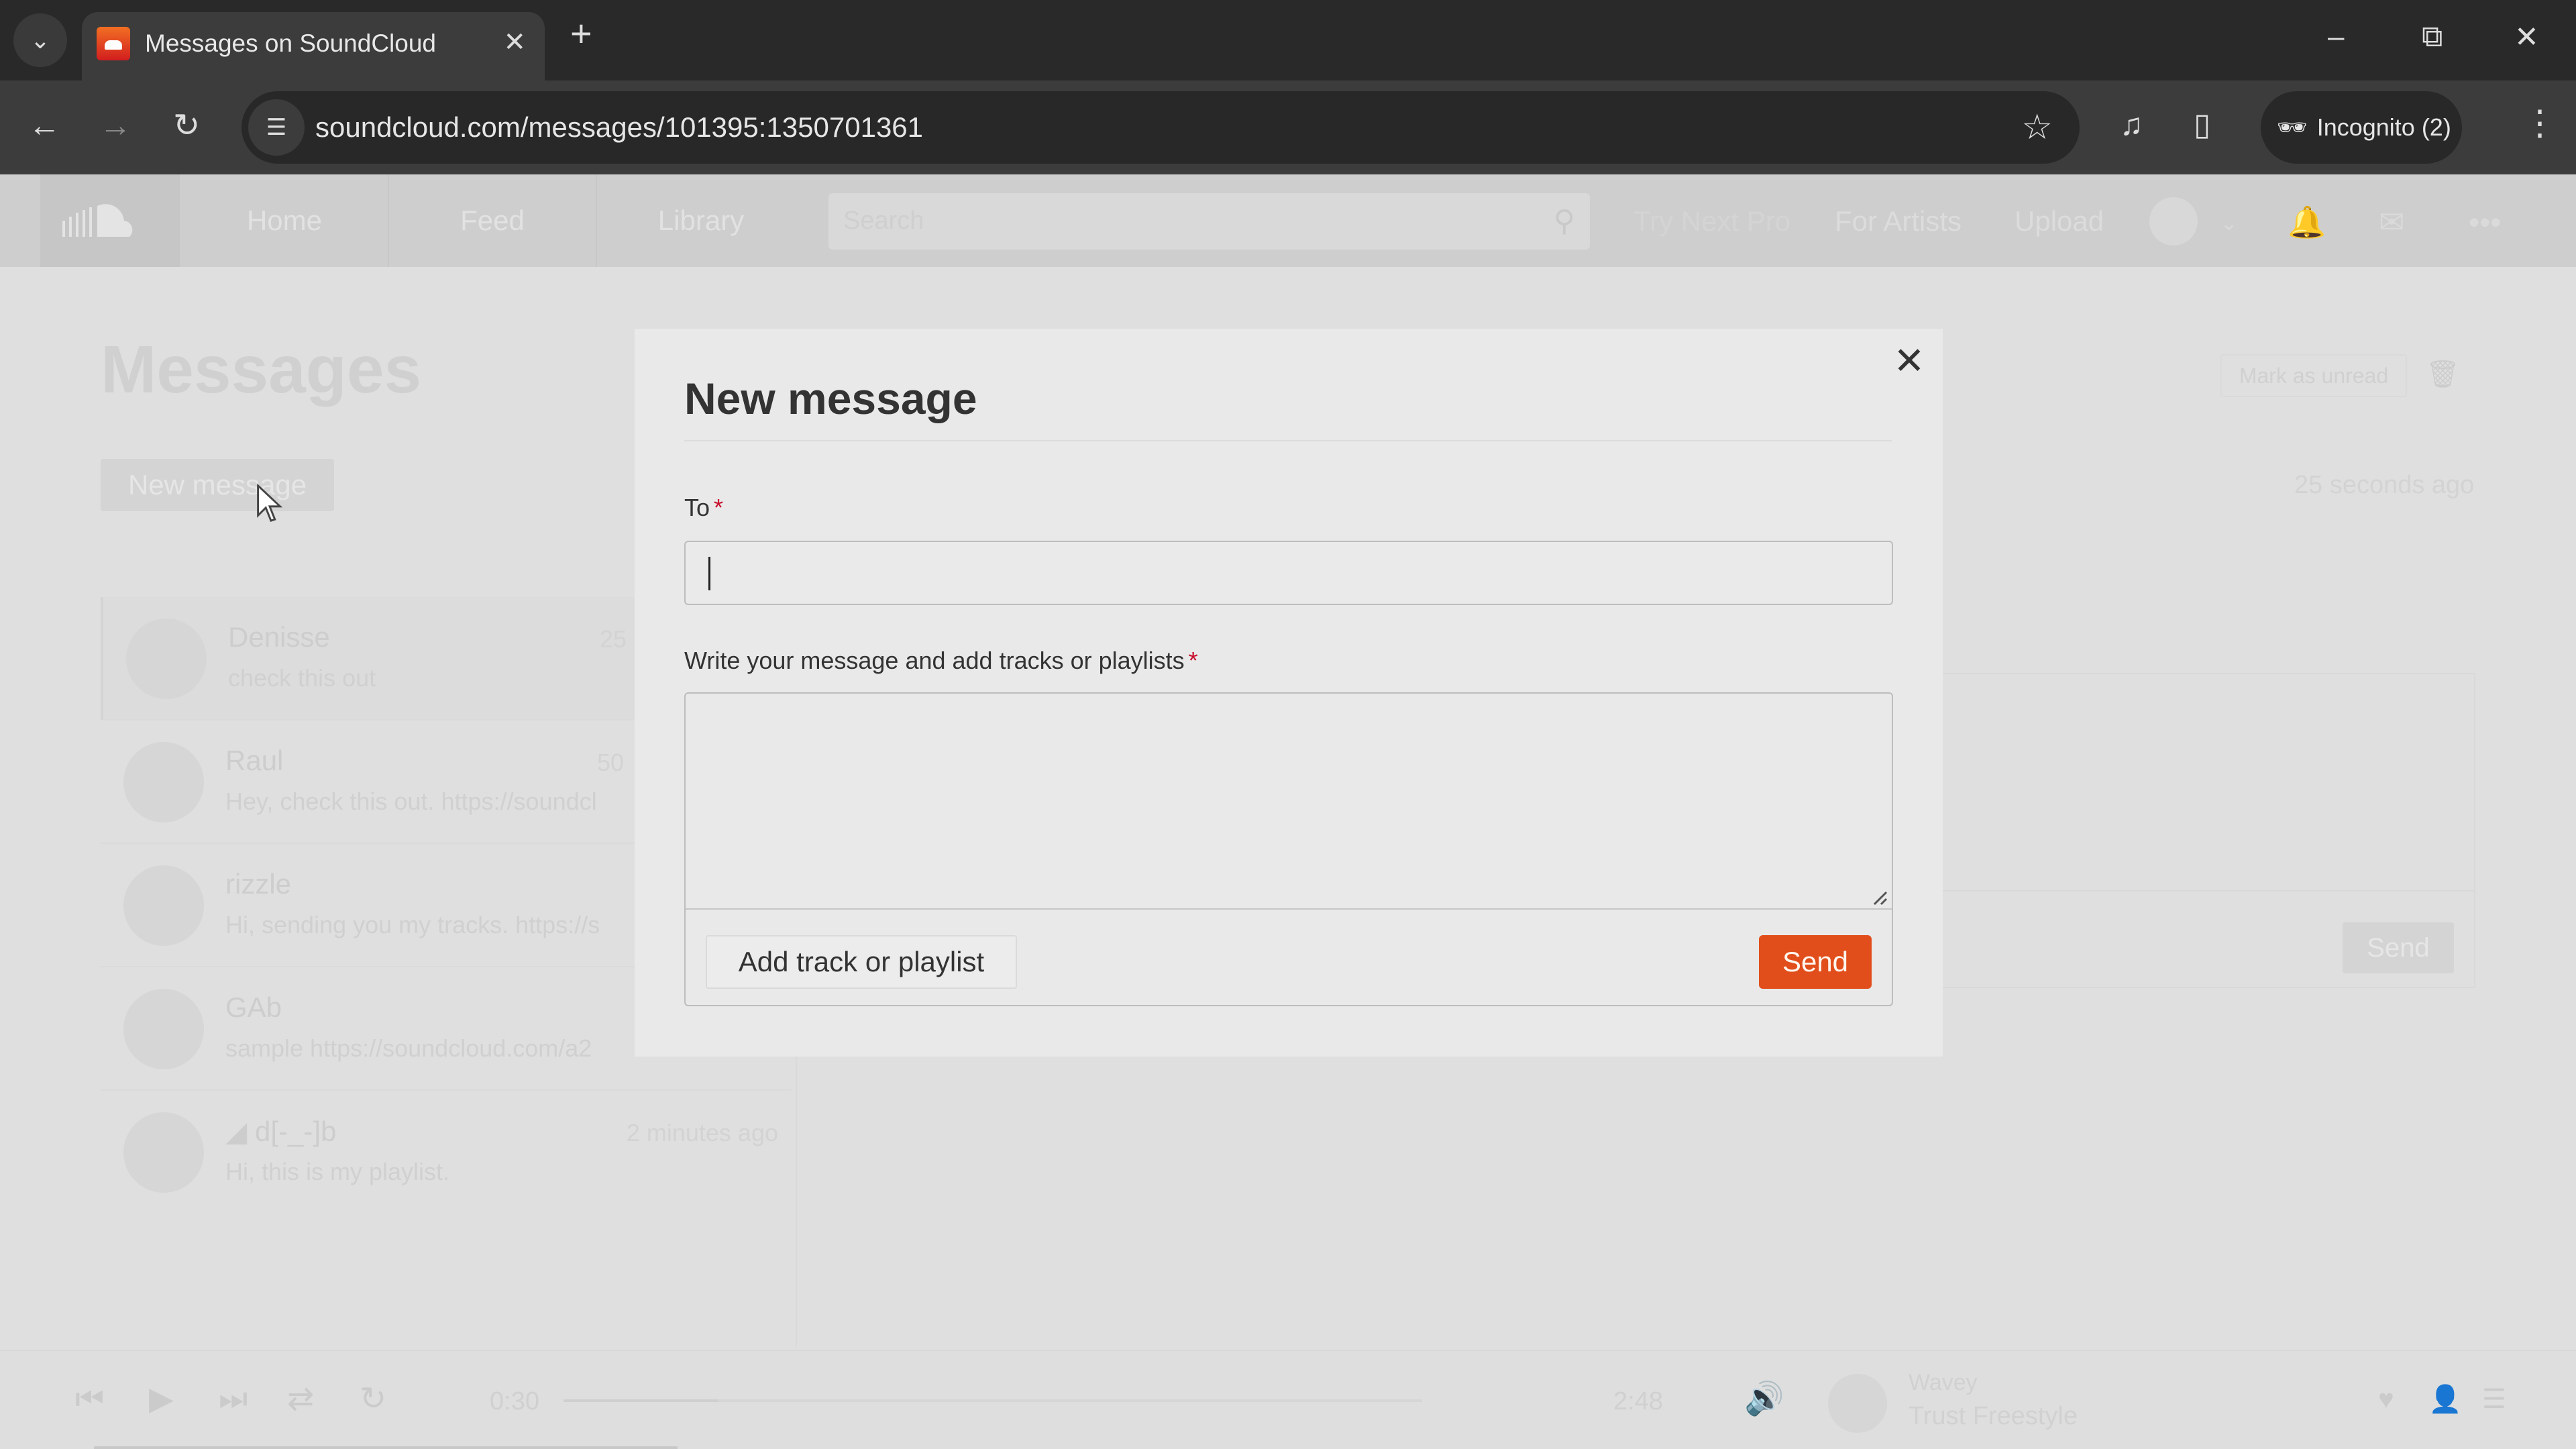 This screenshot has height=1449, width=2576. Describe the element at coordinates (1815, 962) in the screenshot. I see `send-button: Send` at that location.